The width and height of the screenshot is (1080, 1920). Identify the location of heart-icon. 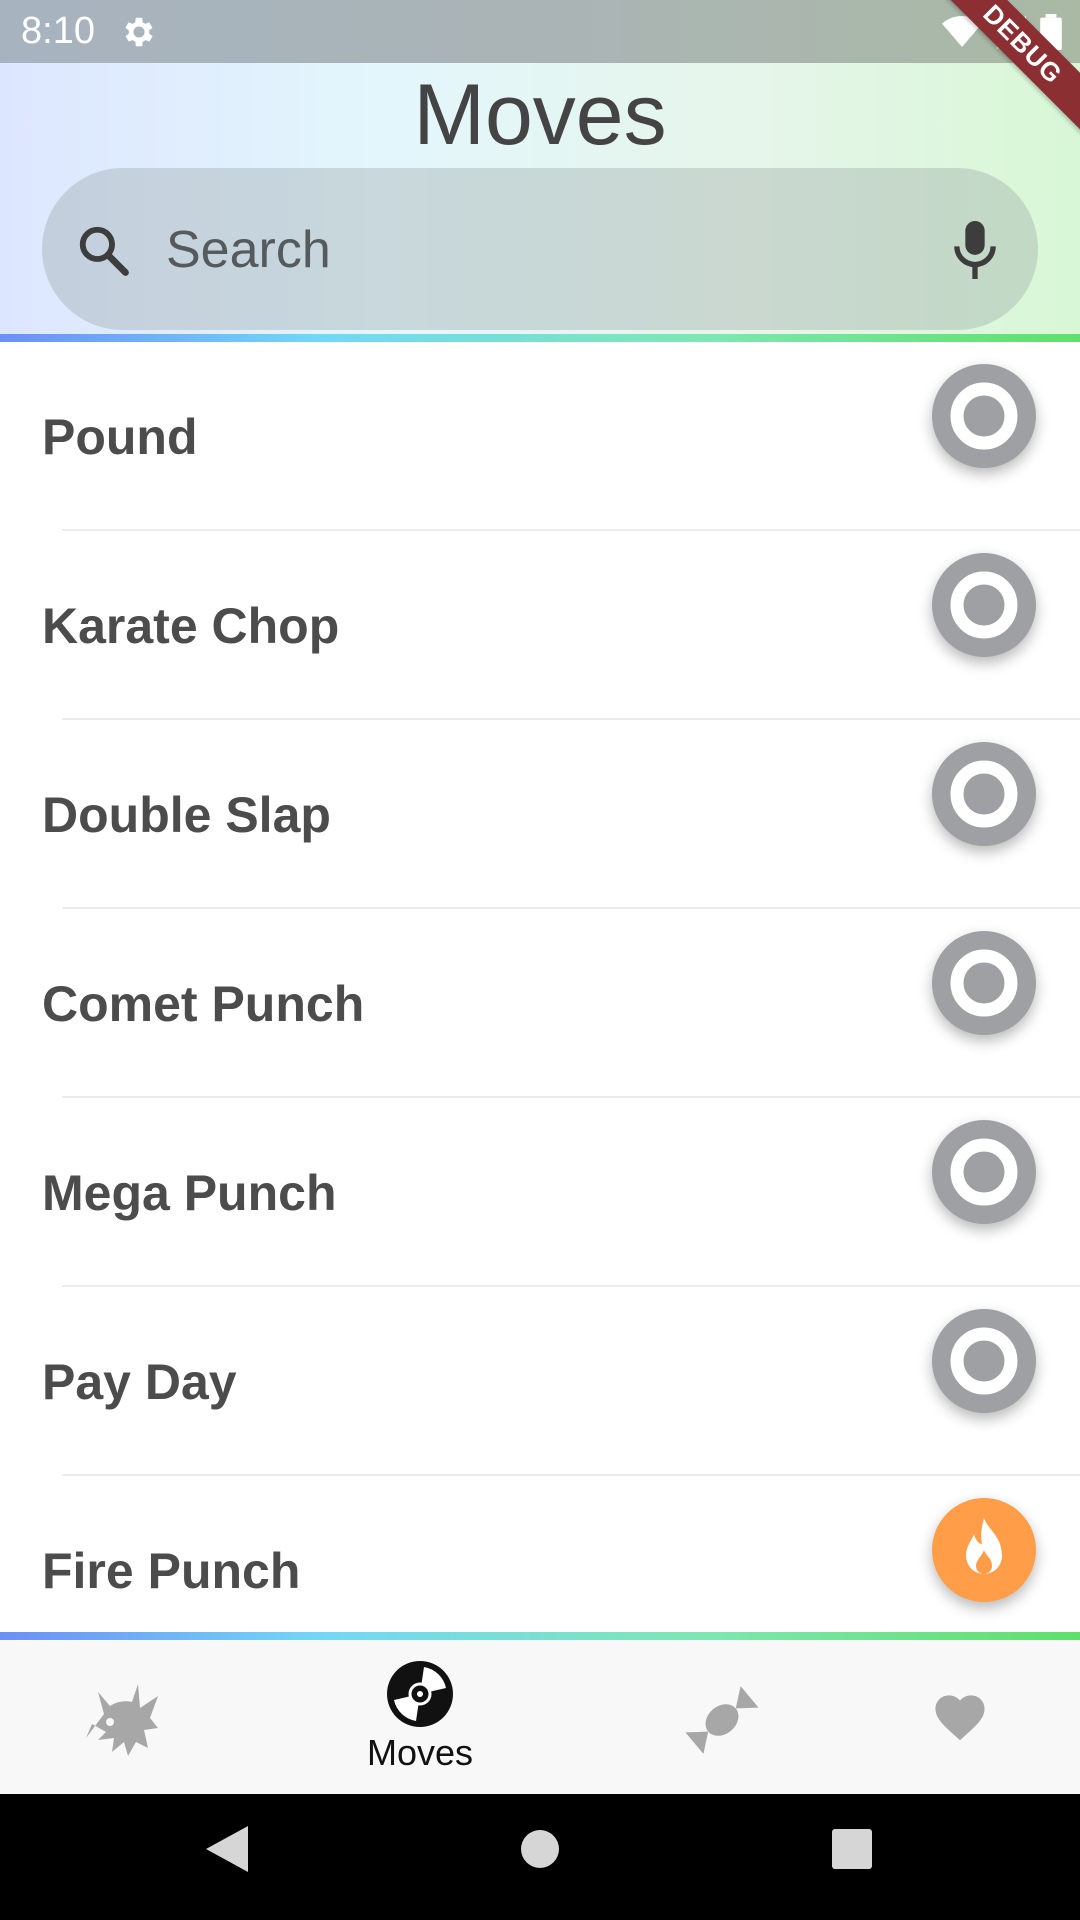
(960, 1718).